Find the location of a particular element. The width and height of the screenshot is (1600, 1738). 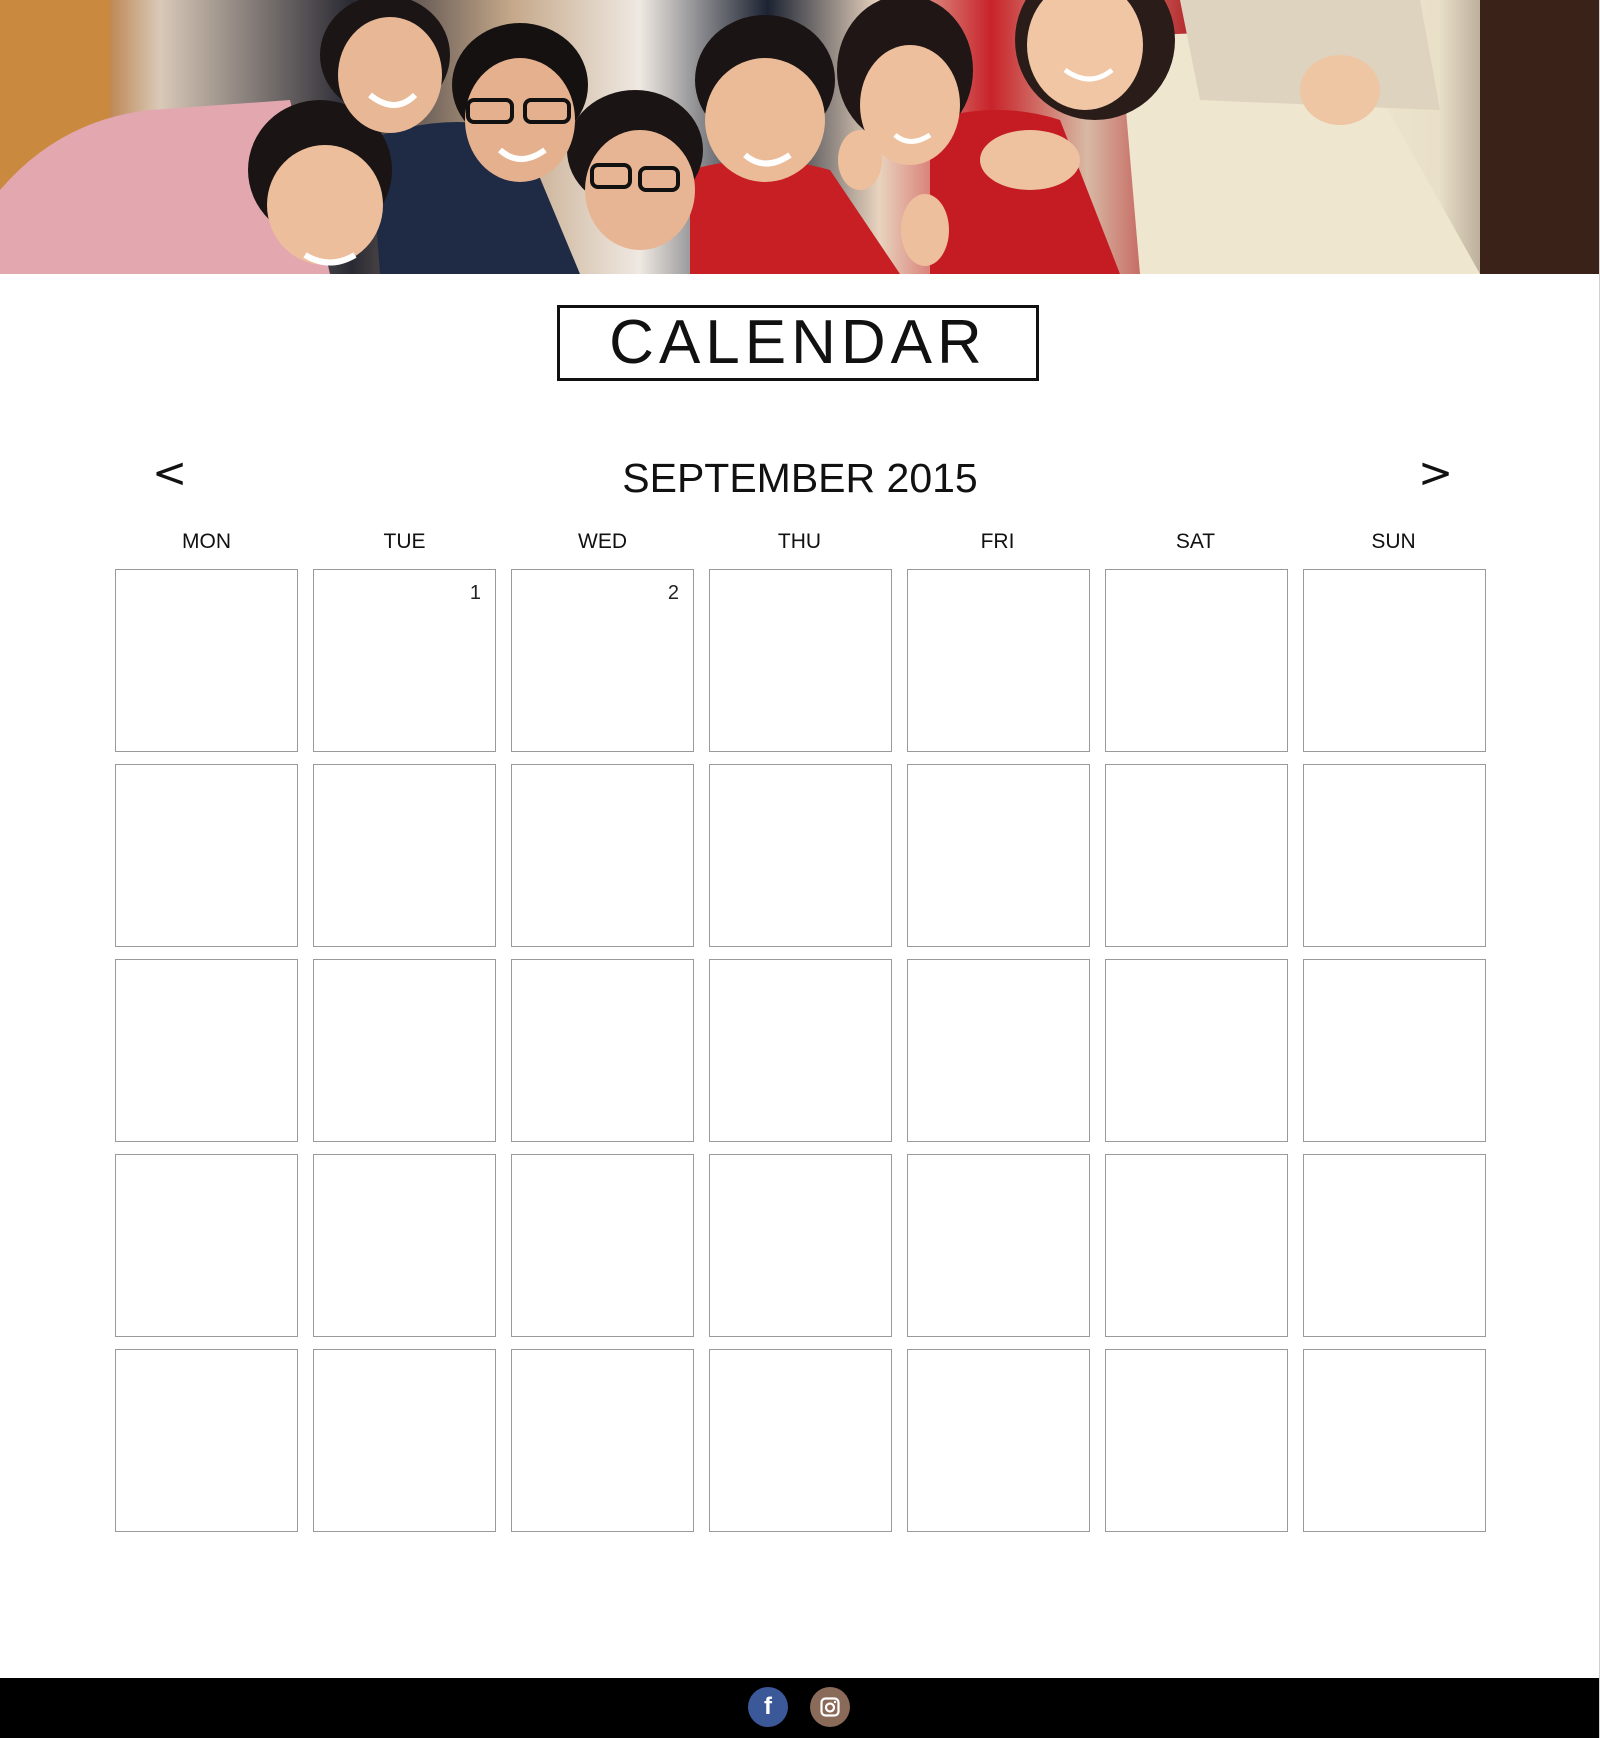

weekday-wed: WED is located at coordinates (602, 541).